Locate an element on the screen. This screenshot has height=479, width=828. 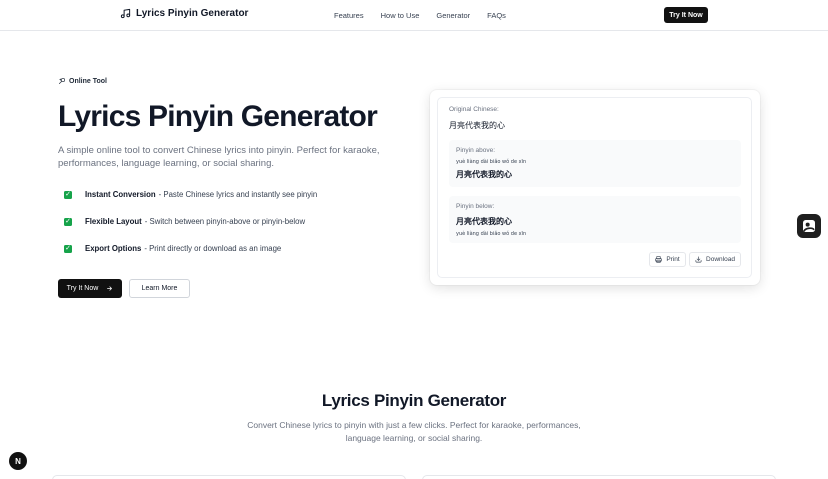
feature-title: Instant Conversion is located at coordinates (120, 194).